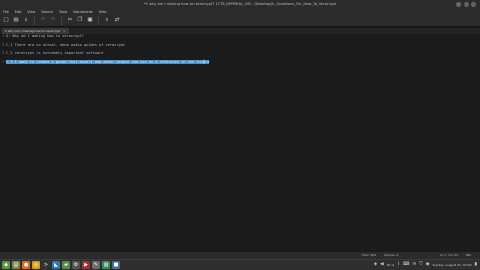 The width and height of the screenshot is (480, 270). I want to click on wifi-icon: ◉, so click(428, 265).